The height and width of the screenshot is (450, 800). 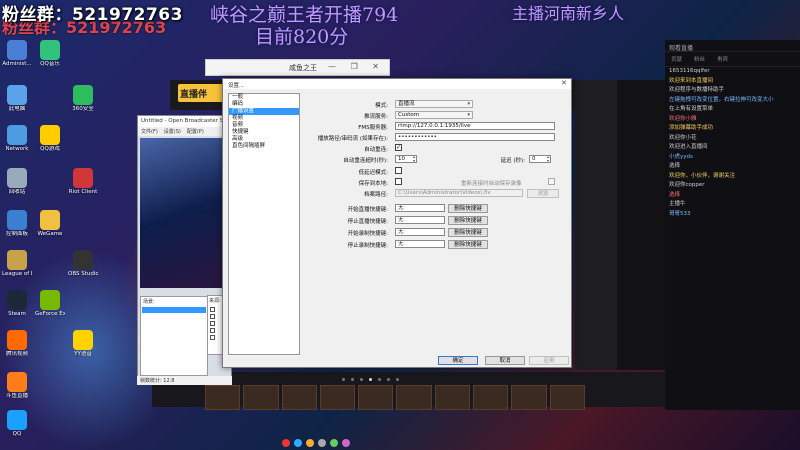 What do you see at coordinates (149, 131) in the screenshot?
I see `menu-file: 文件(F)` at bounding box center [149, 131].